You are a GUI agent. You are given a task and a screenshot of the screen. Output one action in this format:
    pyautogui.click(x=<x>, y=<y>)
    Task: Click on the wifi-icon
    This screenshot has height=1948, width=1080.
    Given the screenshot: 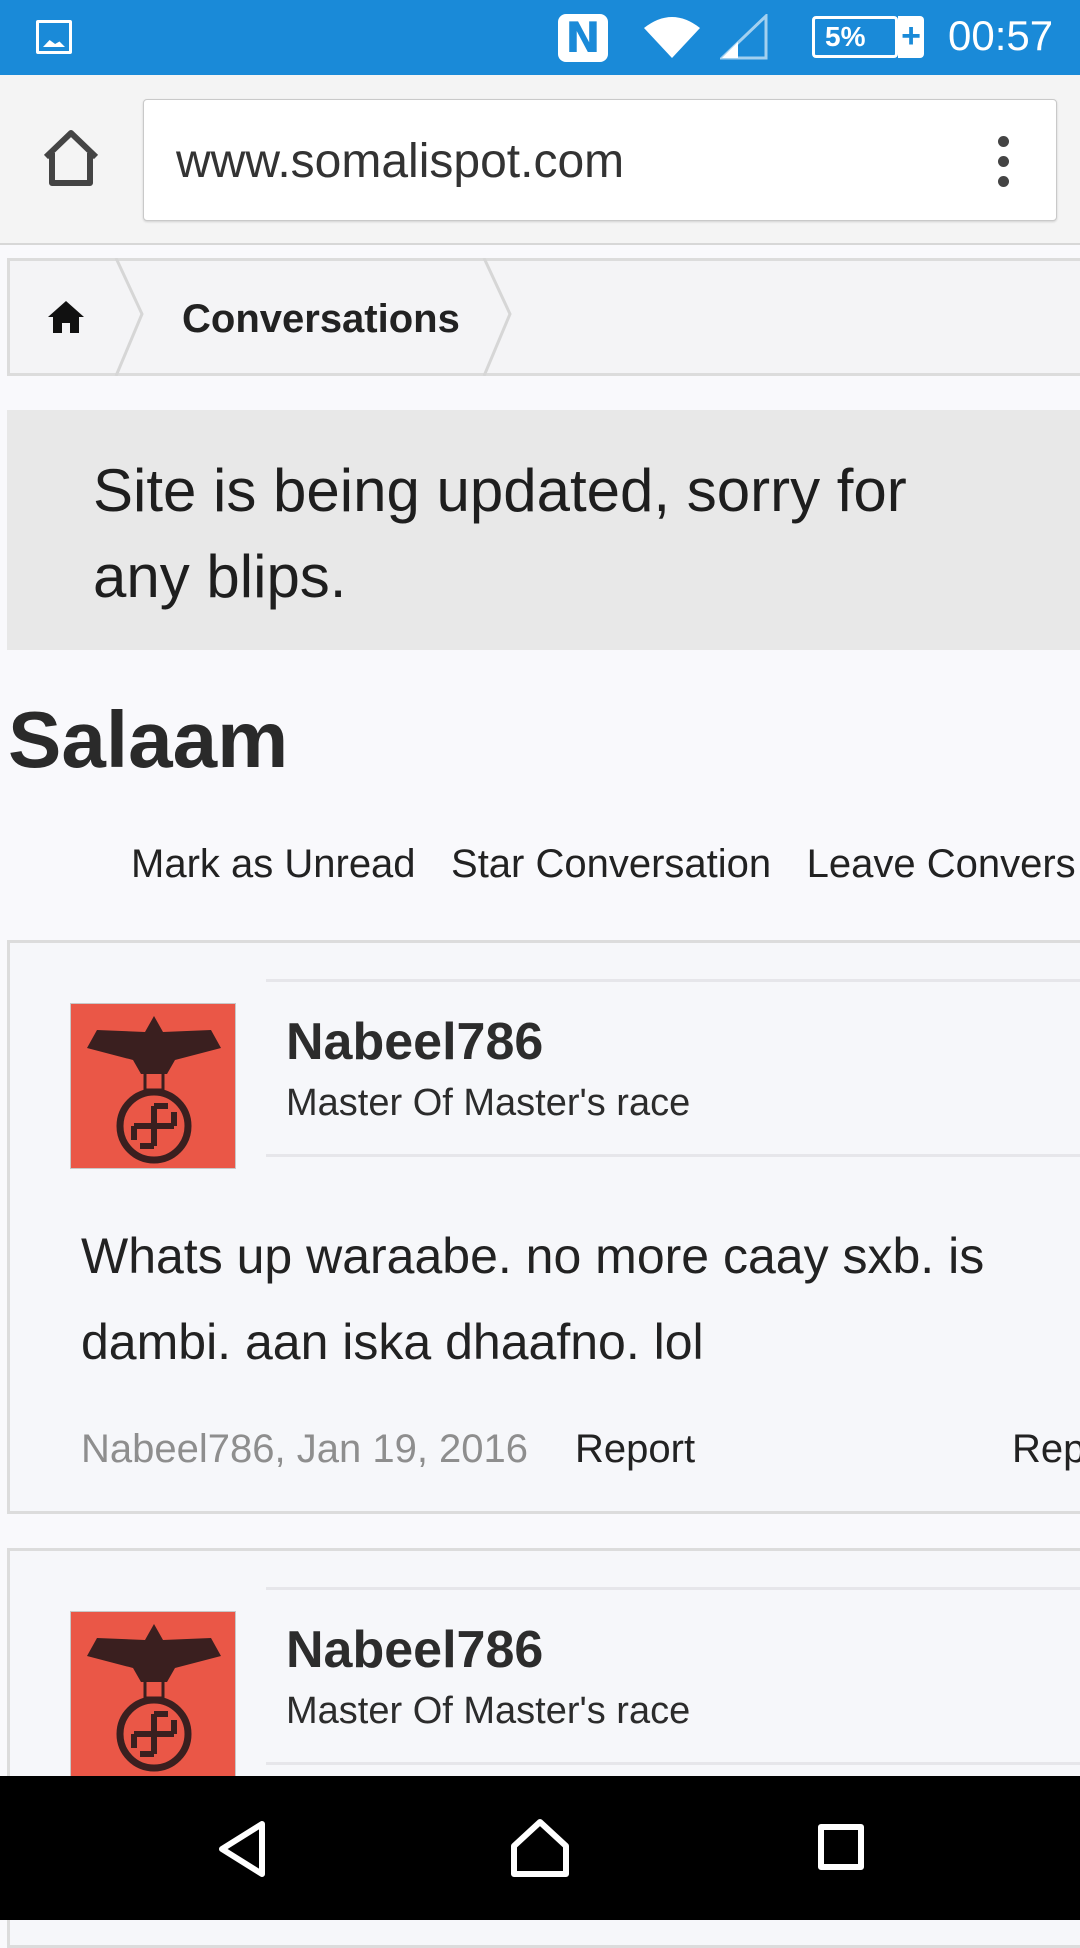 What is the action you would take?
    pyautogui.click(x=672, y=37)
    